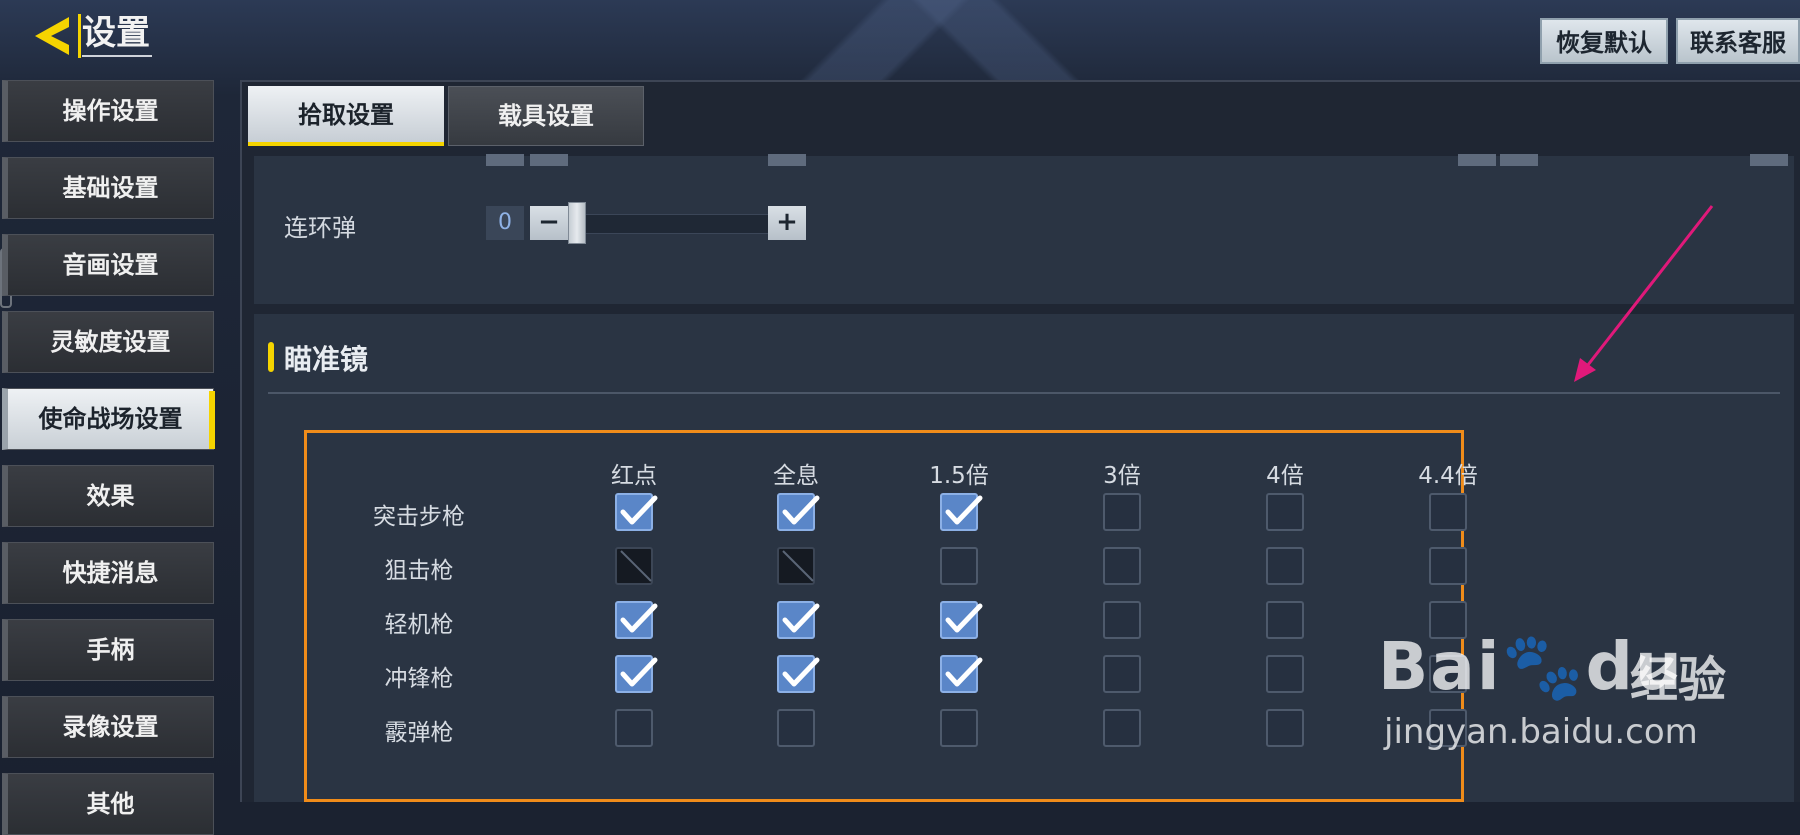 The image size is (1800, 835). I want to click on watermark-url: jingyan.baidu.com, so click(1541, 732).